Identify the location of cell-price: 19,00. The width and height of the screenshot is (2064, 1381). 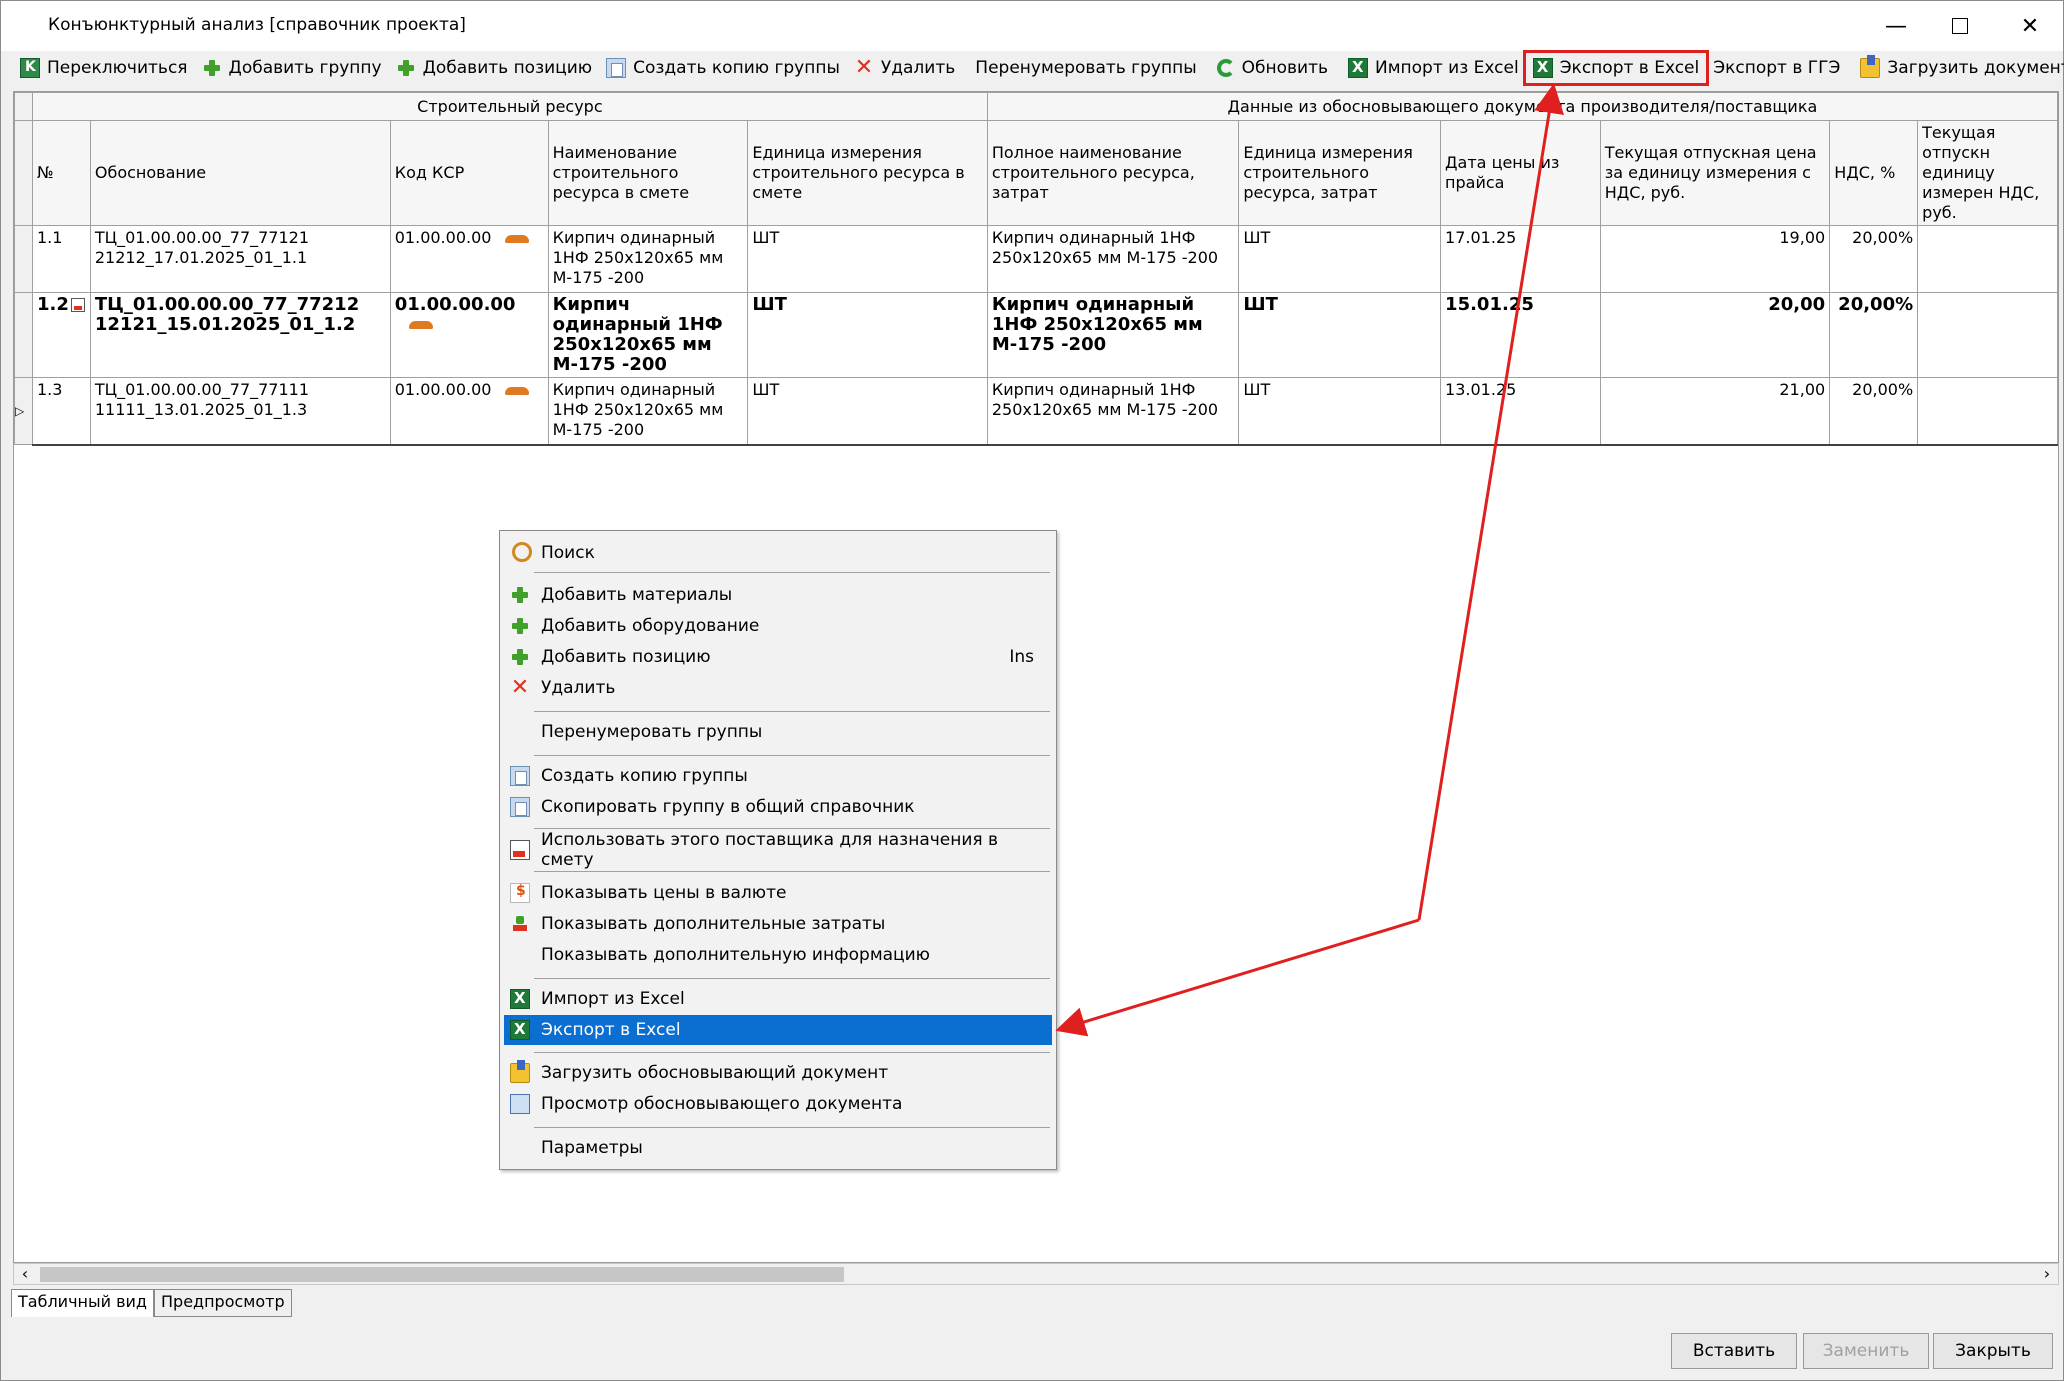
(1715, 259).